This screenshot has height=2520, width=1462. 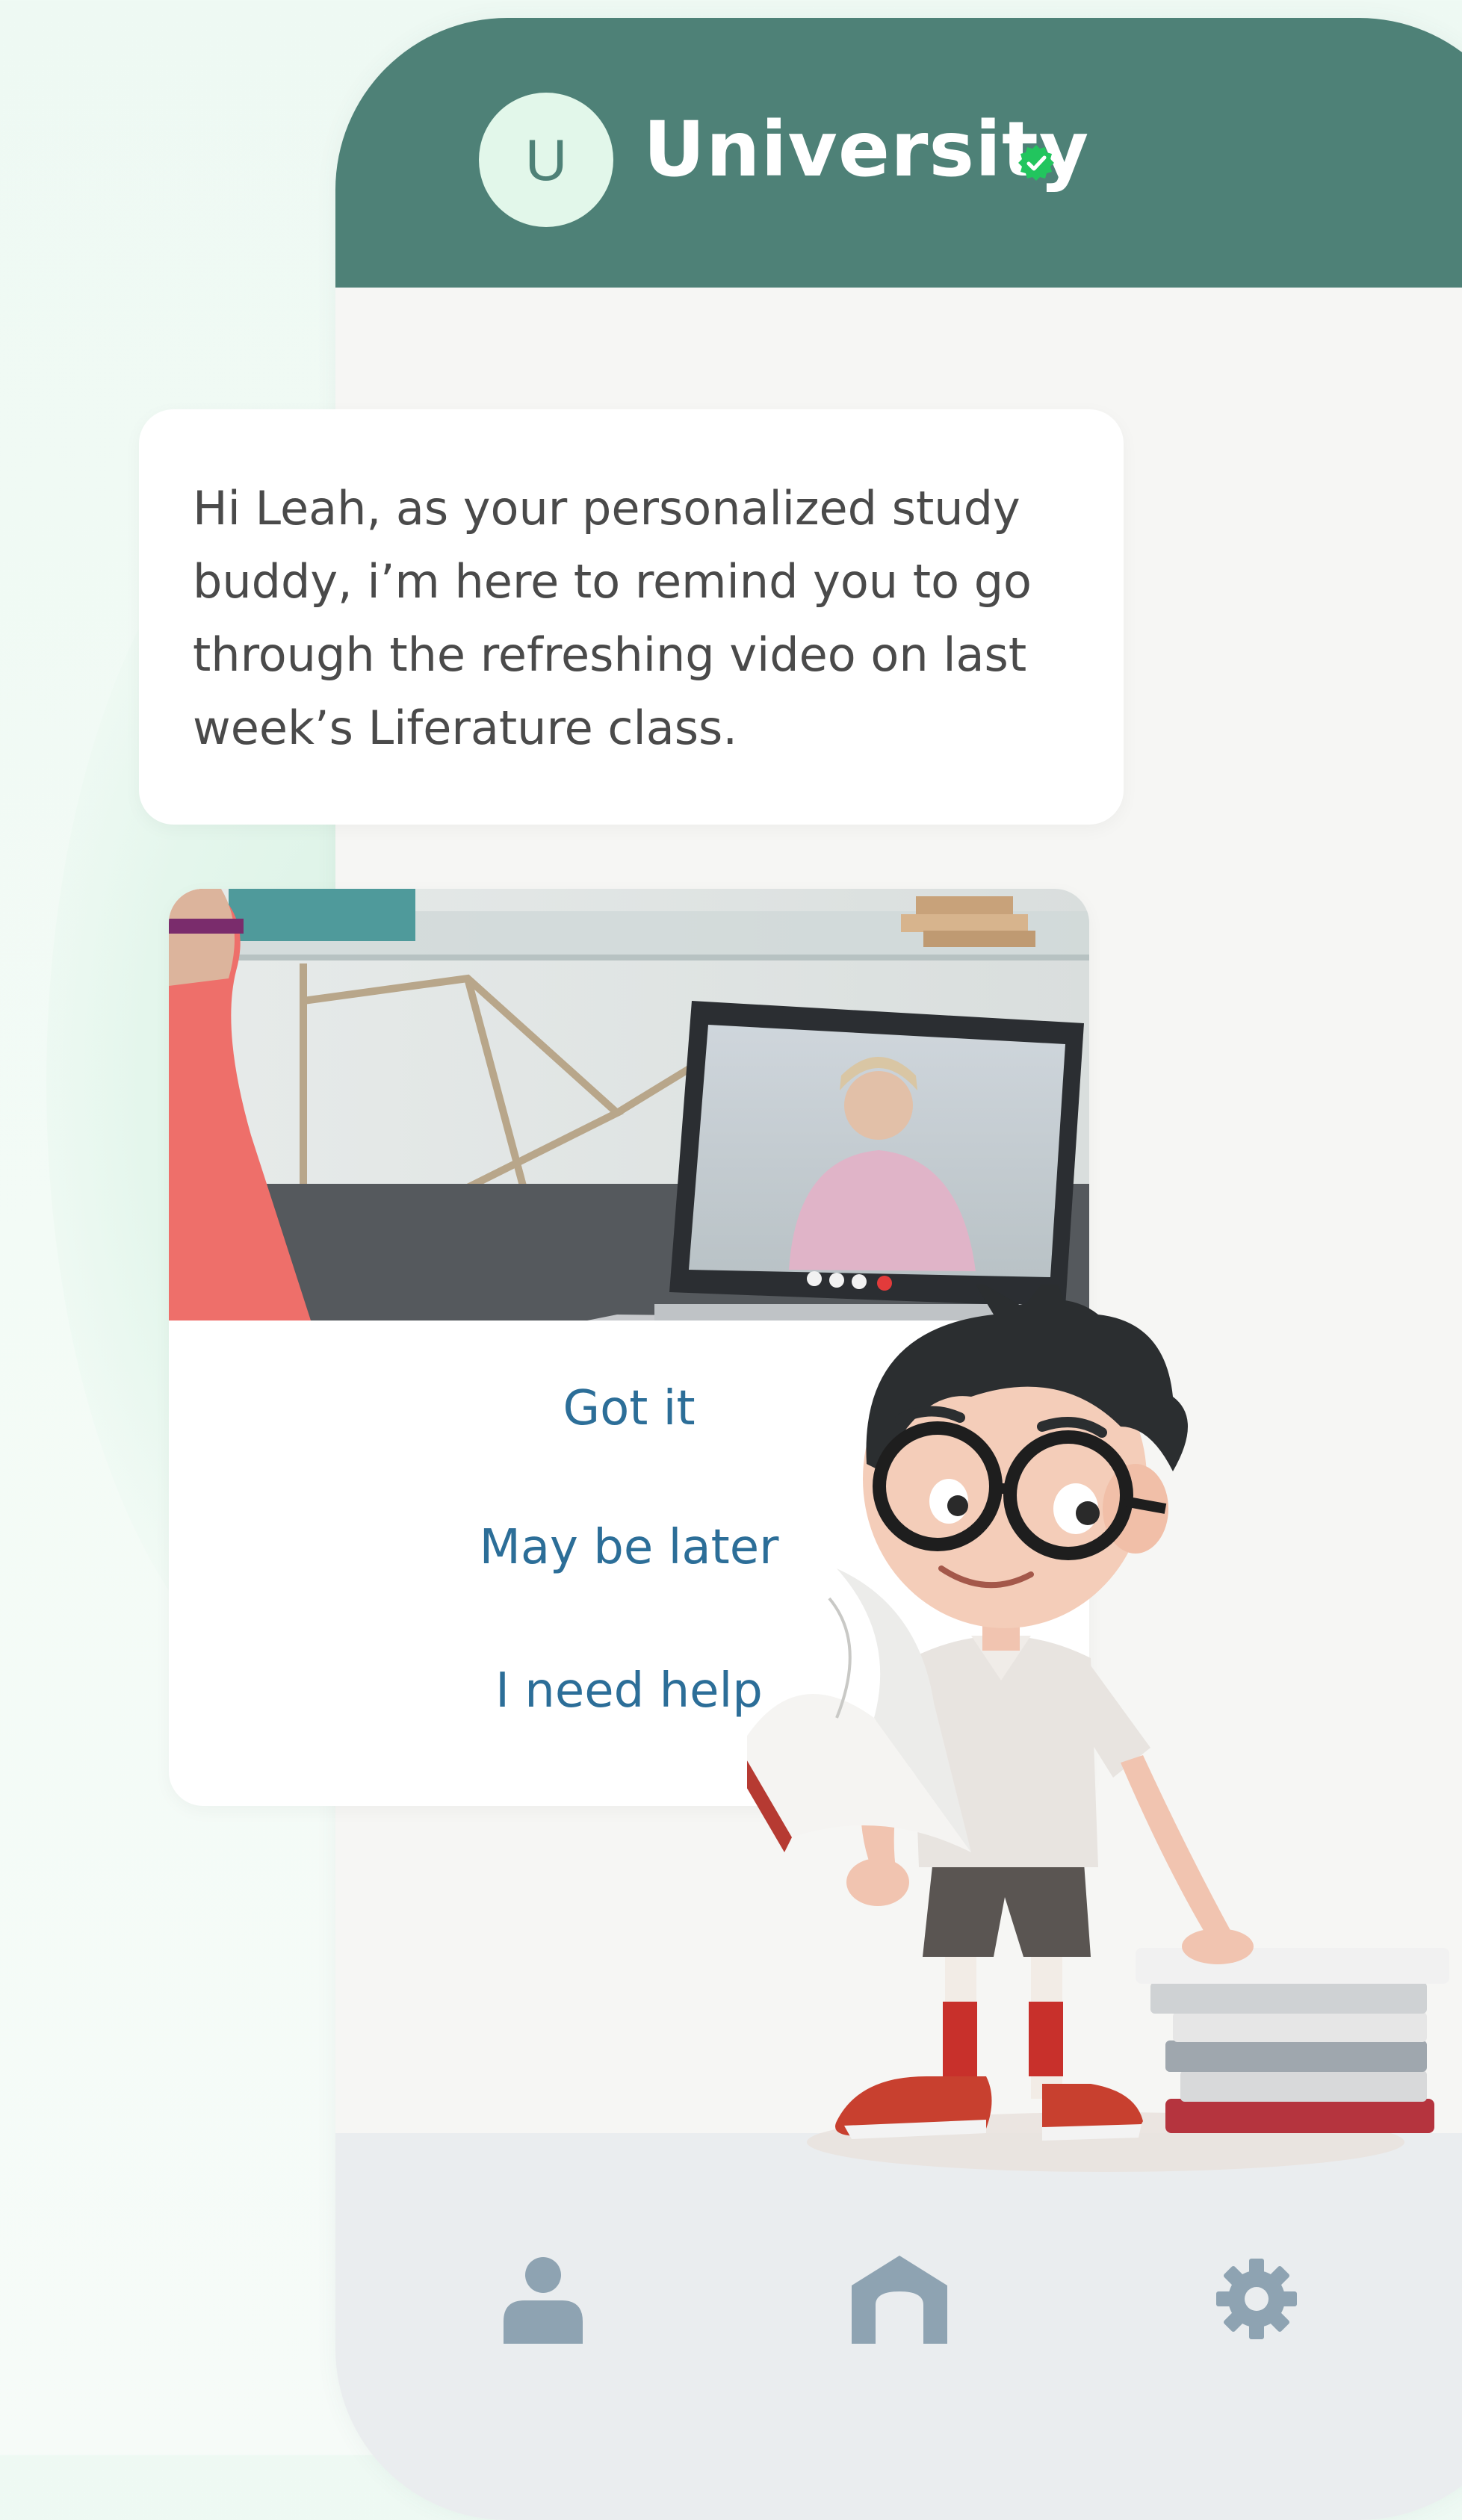 I want to click on avatar: U, so click(x=546, y=160).